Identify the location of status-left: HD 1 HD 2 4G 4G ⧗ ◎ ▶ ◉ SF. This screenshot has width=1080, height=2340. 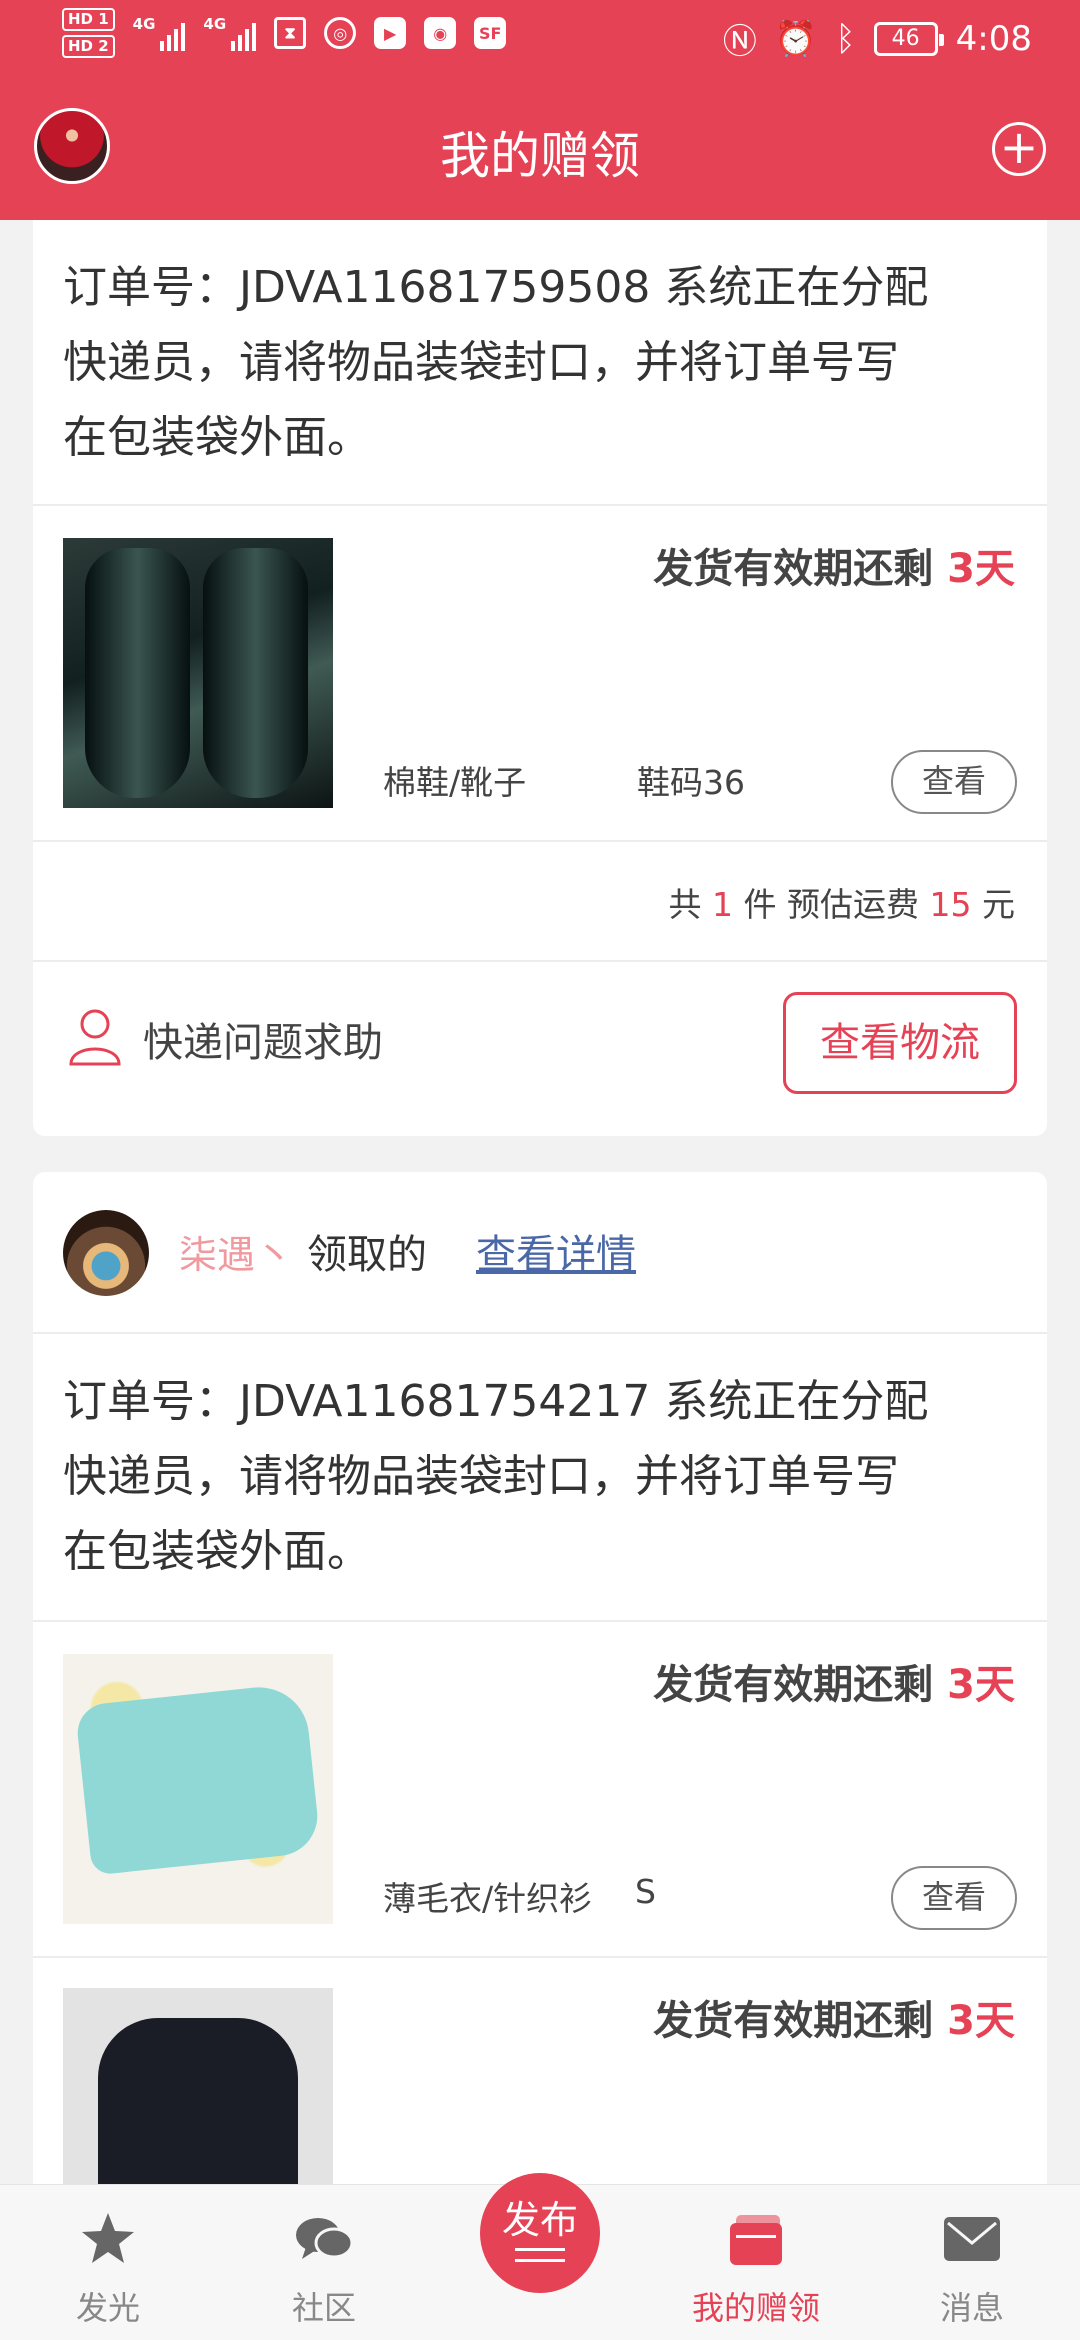
(284, 33).